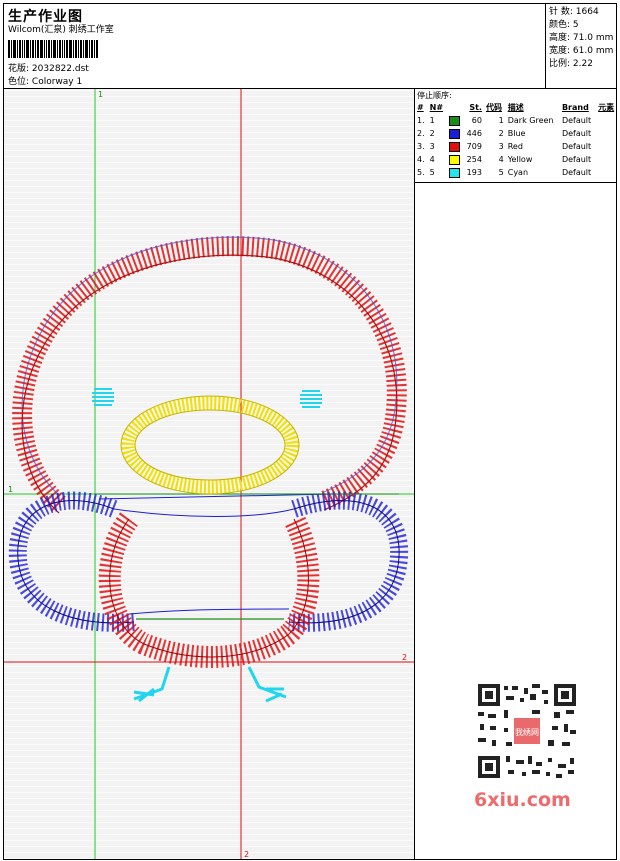 This screenshot has width=620, height=861. I want to click on color-row: 5. 5 193 5 Cyan Default, so click(504, 172).